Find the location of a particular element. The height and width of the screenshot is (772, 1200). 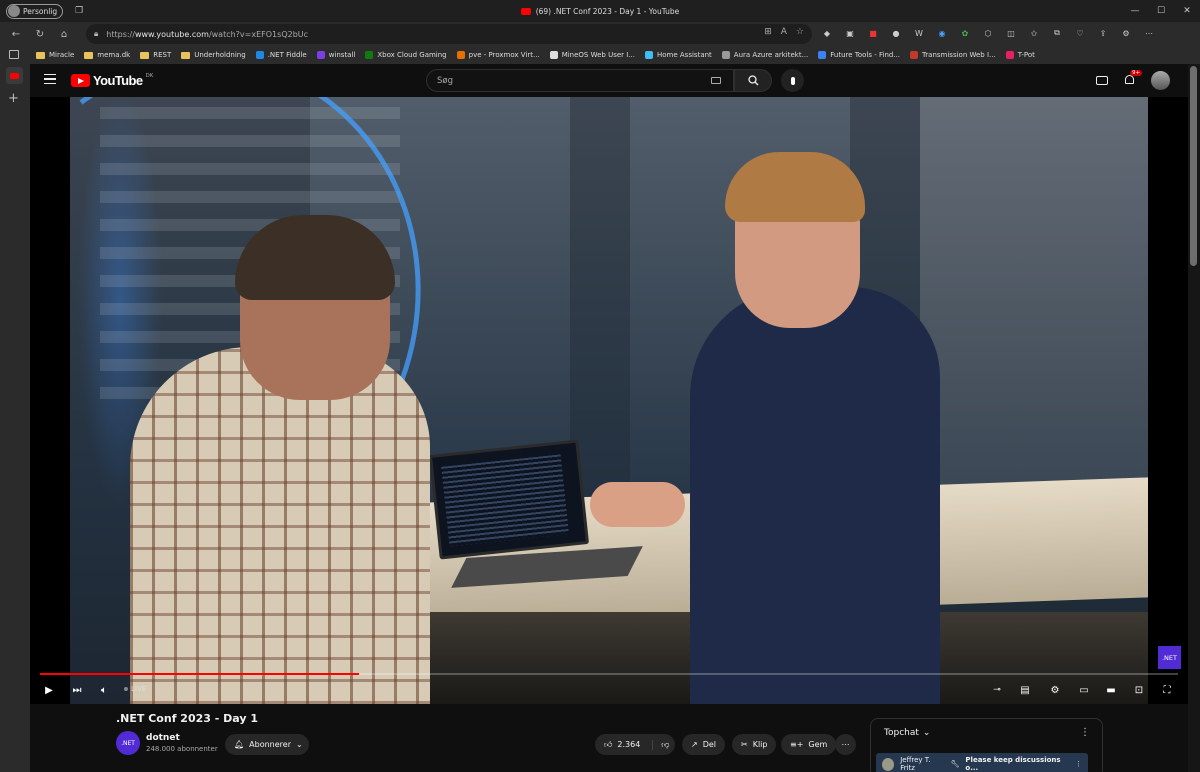

bookmark-item: .NET Fiddle is located at coordinates (281, 55).